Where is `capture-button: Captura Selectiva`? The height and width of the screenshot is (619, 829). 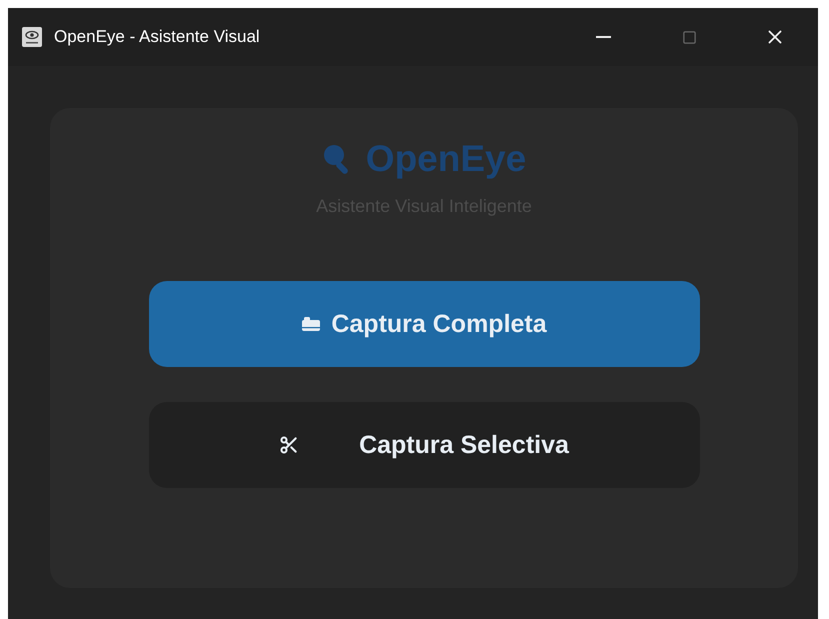 capture-button: Captura Selectiva is located at coordinates (424, 445).